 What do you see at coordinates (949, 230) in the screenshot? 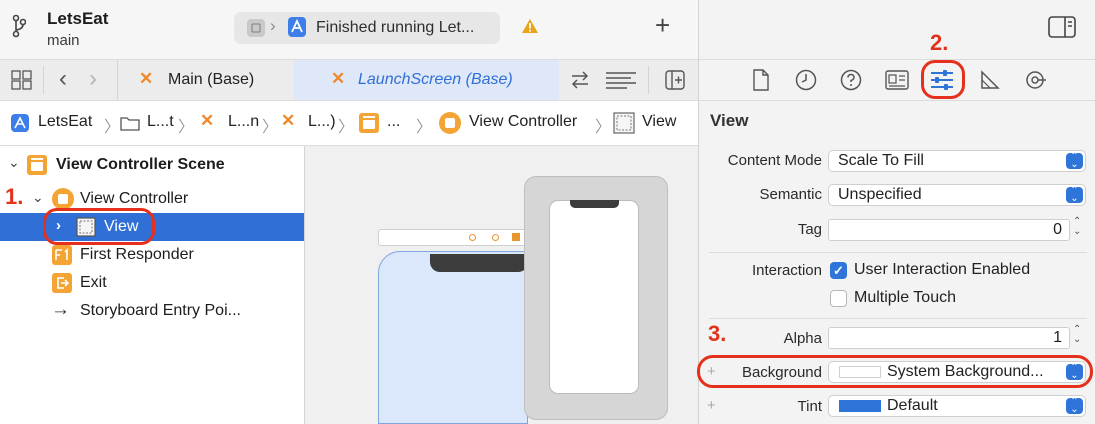
I see `tag-field: 0` at bounding box center [949, 230].